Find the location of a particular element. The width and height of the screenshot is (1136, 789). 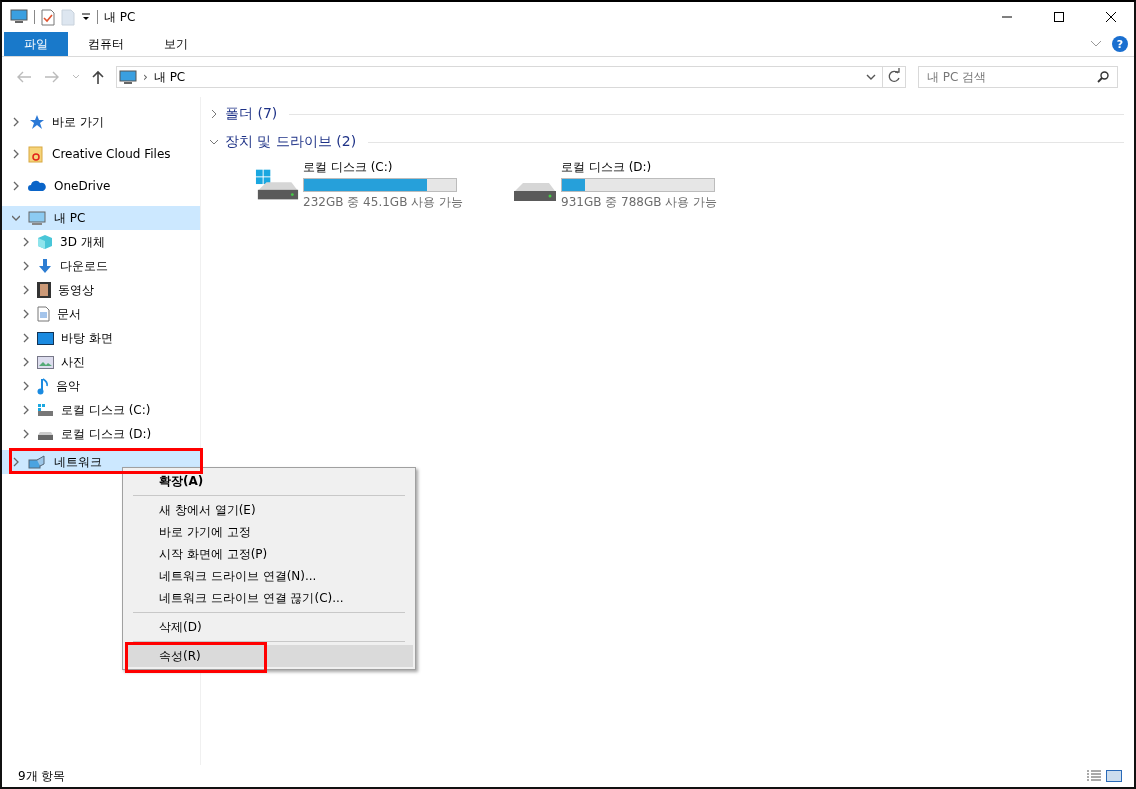

tree-item: 다운로드 is located at coordinates (101, 266).